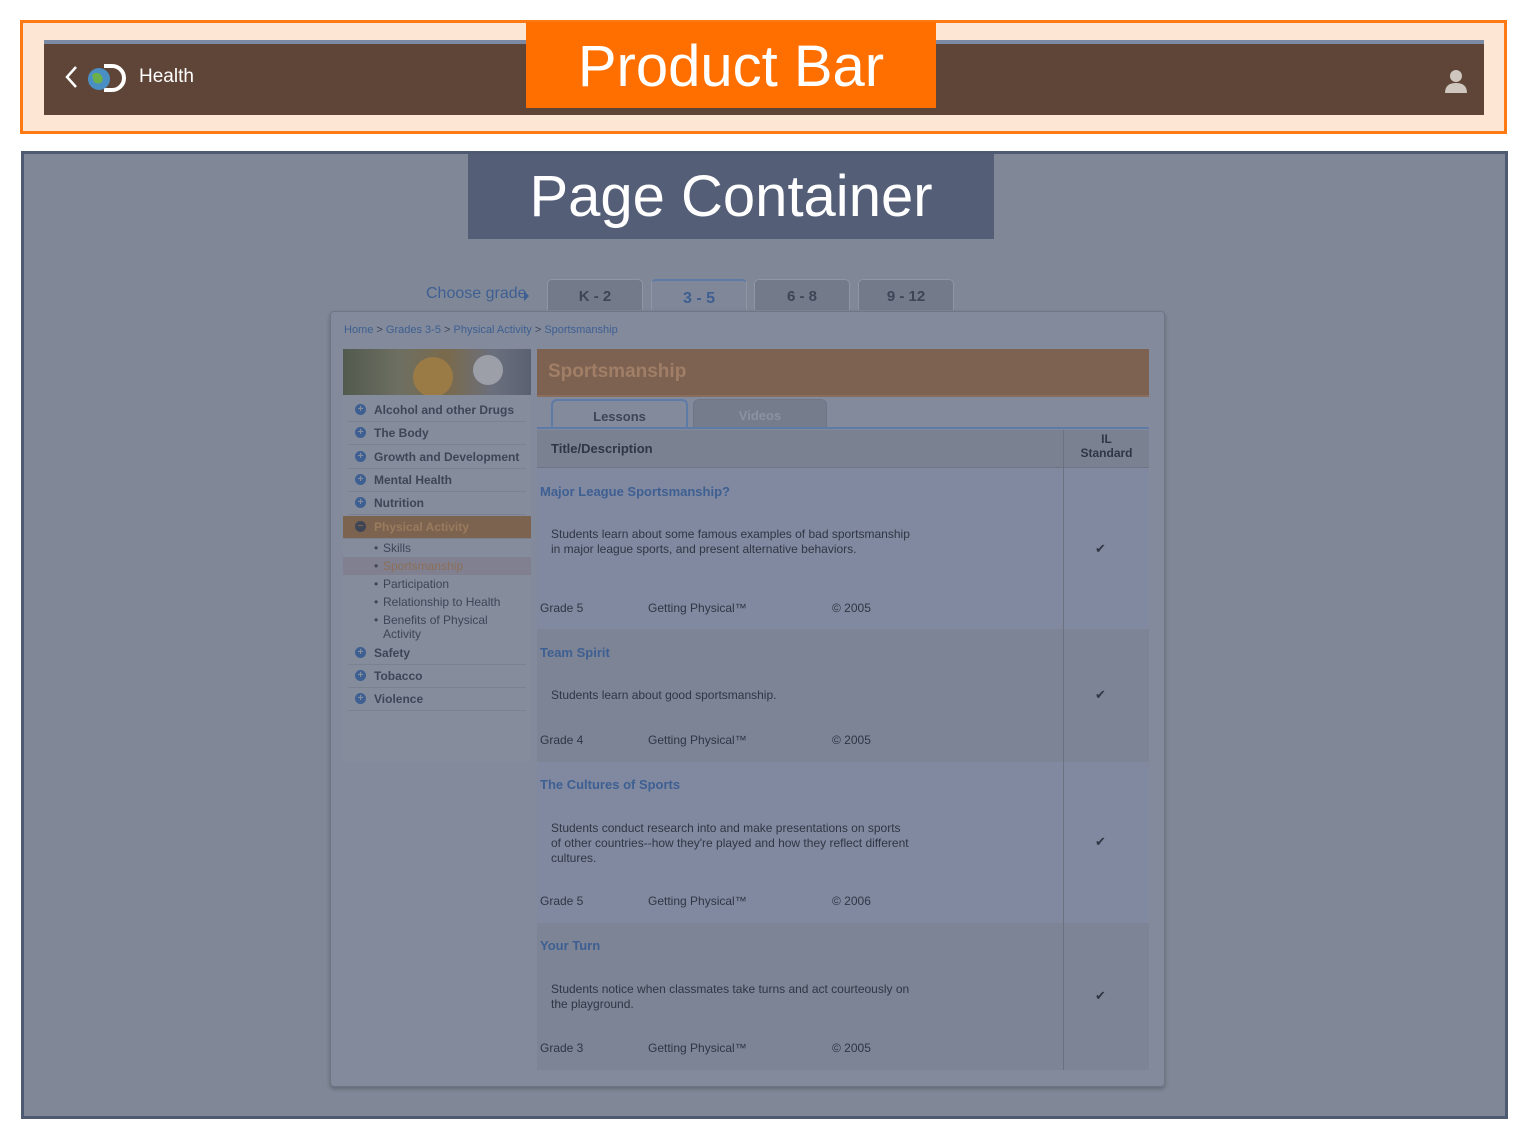  I want to click on sidebar-item-the-body: + The Body, so click(437, 433).